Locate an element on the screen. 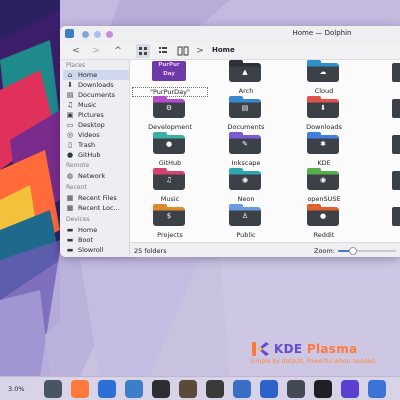 The width and height of the screenshot is (400, 400). folder-item: ♙ Public is located at coordinates (246, 224).